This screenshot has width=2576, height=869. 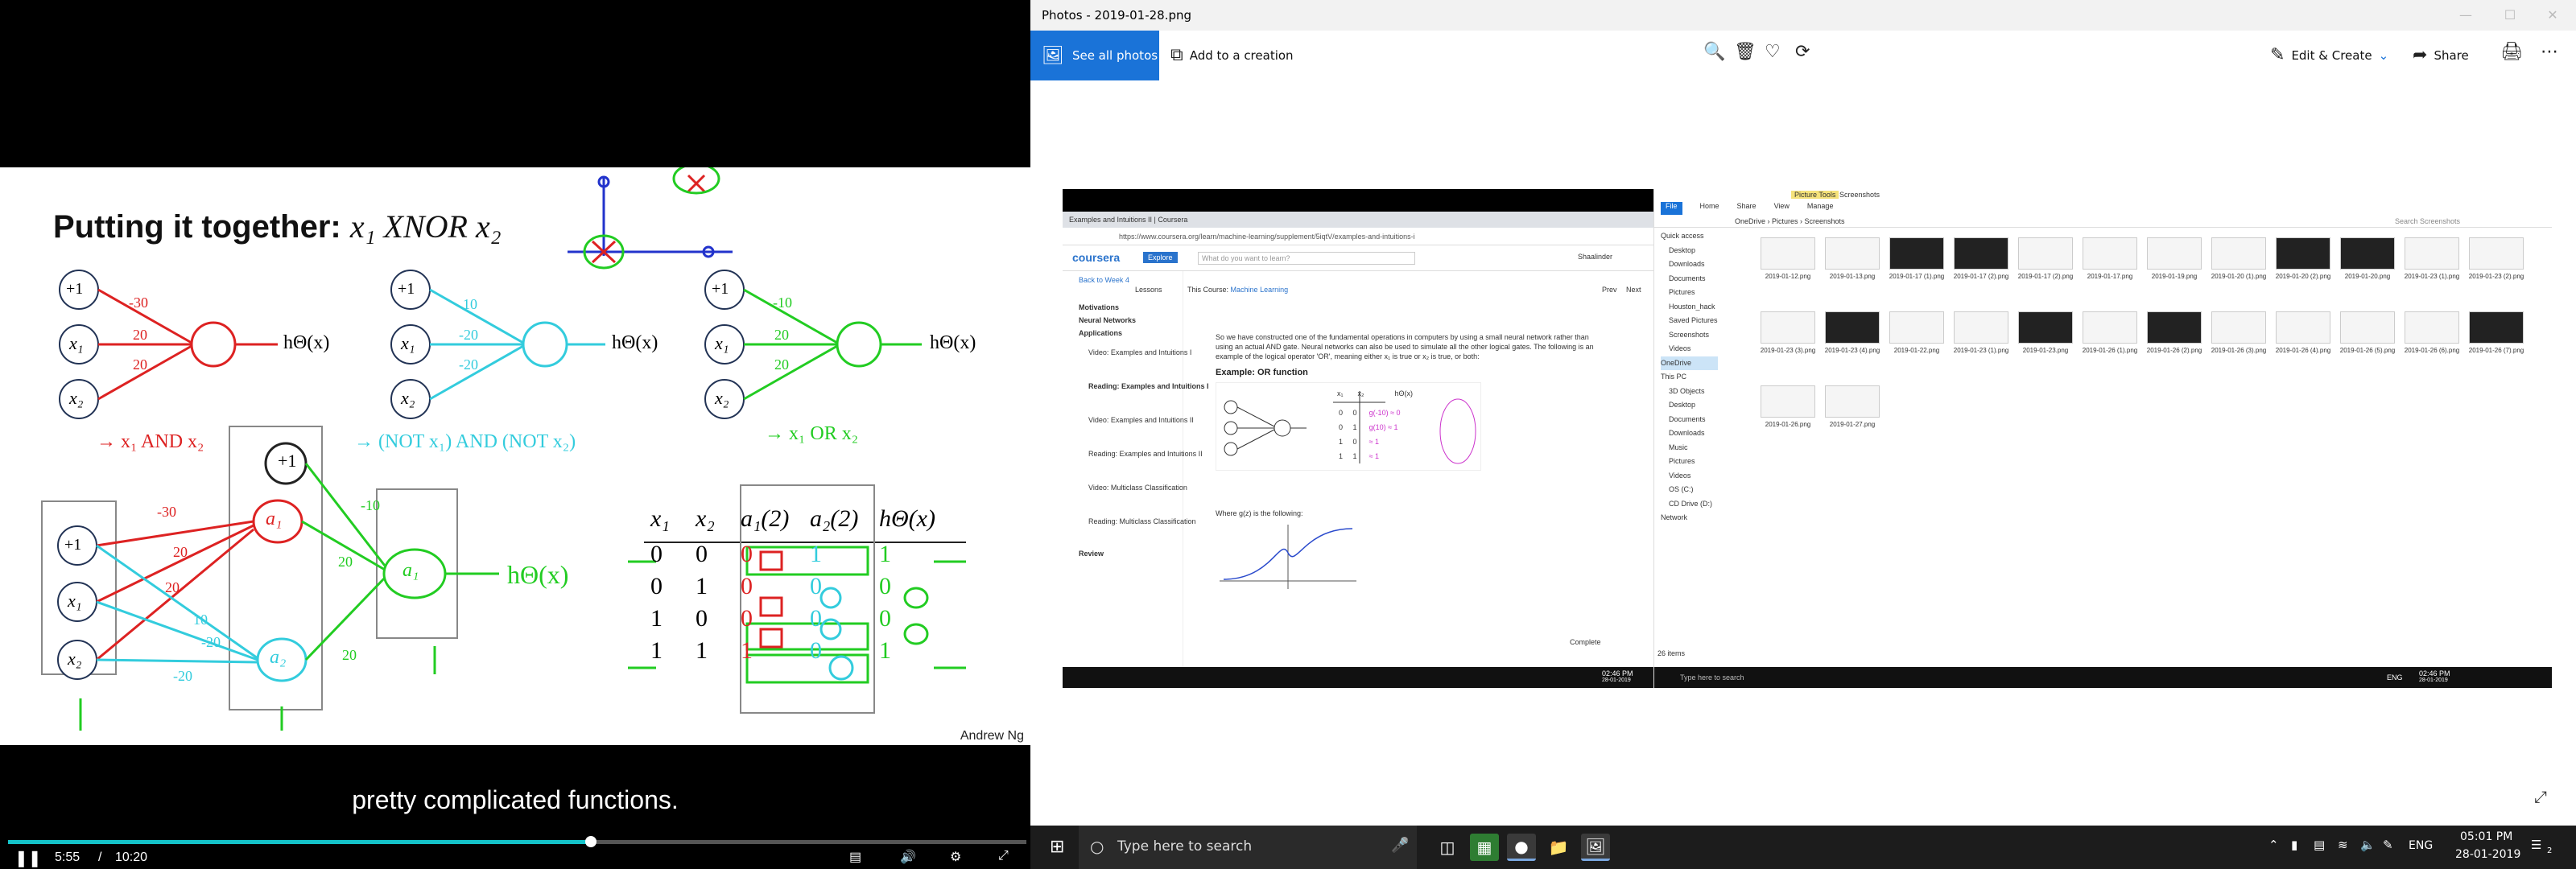 I want to click on net1-w2: 20, so click(x=140, y=364).